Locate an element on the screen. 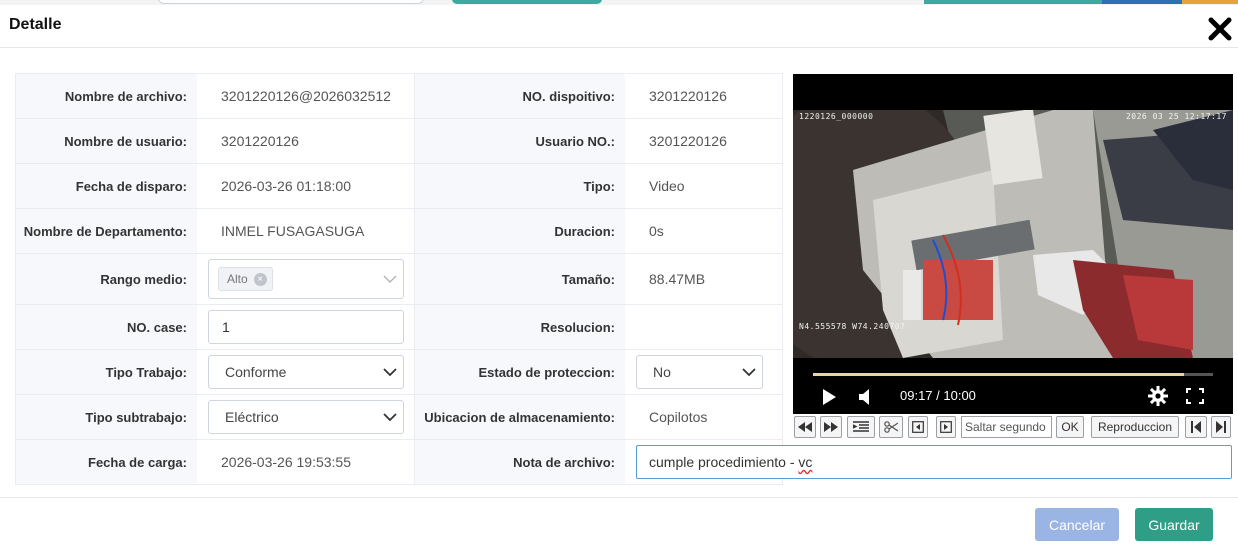  value-tipo: Video is located at coordinates (667, 186).